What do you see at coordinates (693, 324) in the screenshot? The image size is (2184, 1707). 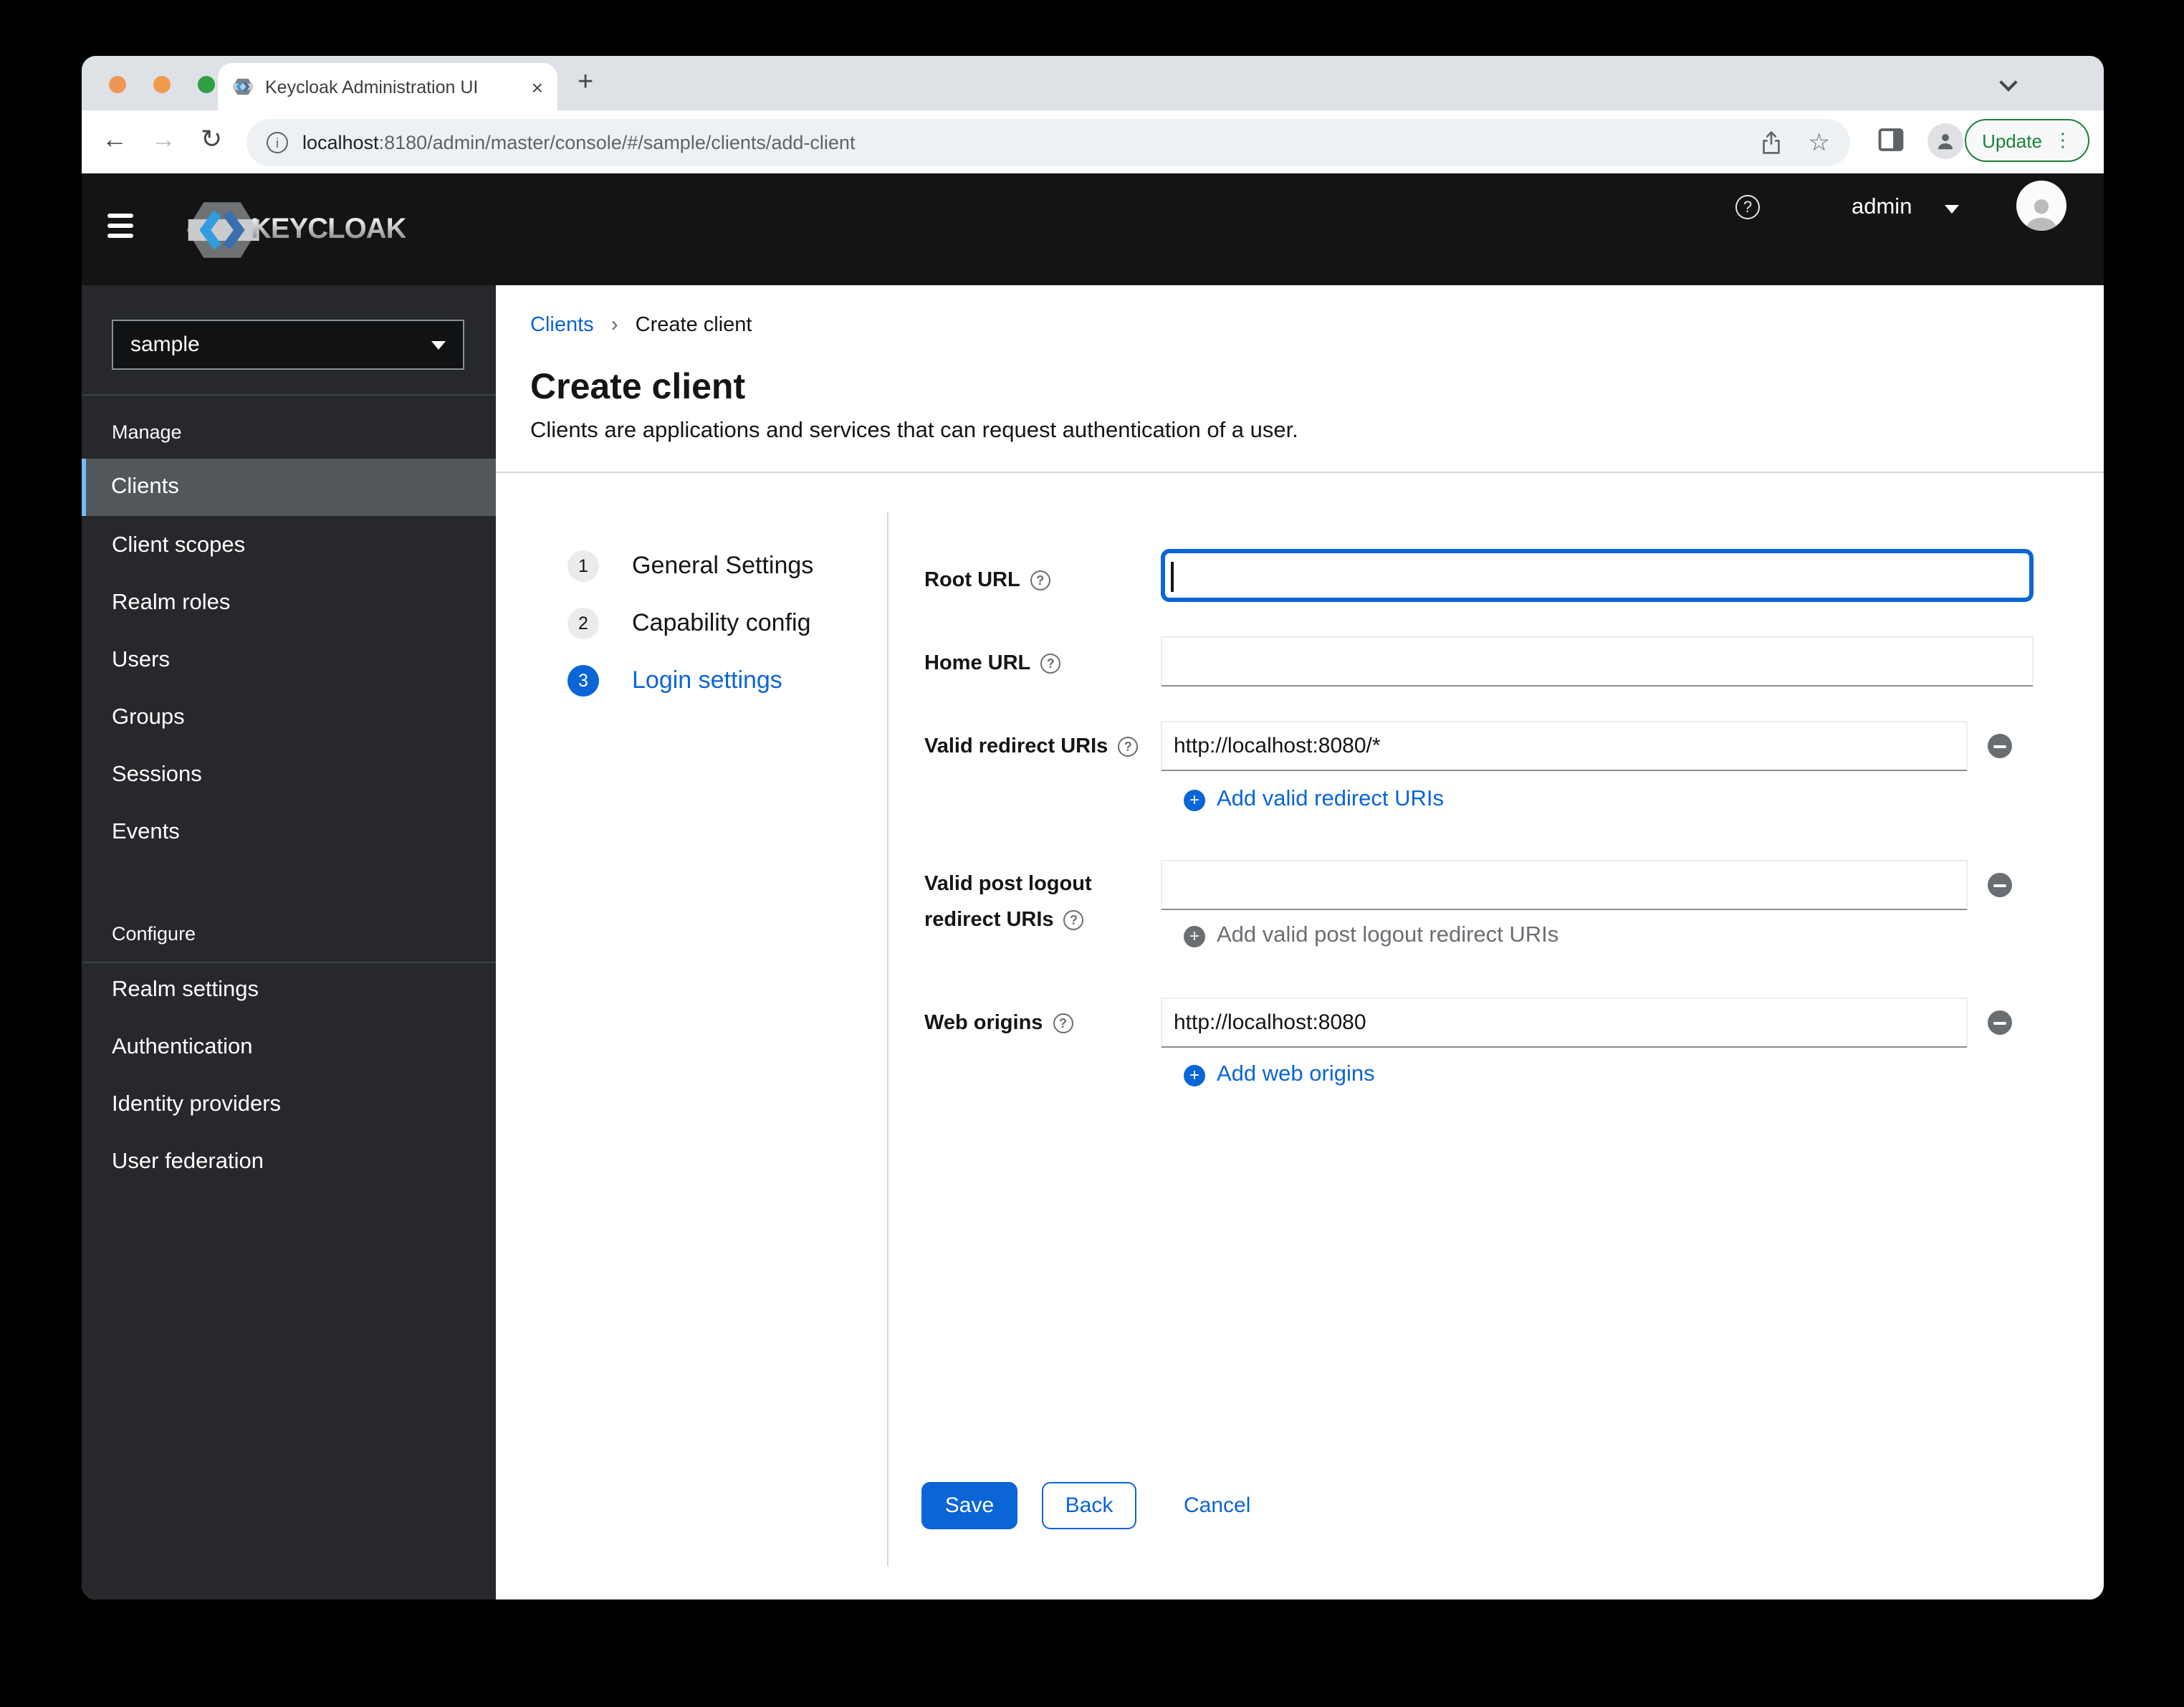 I see `breadcrumb-current: Create client` at bounding box center [693, 324].